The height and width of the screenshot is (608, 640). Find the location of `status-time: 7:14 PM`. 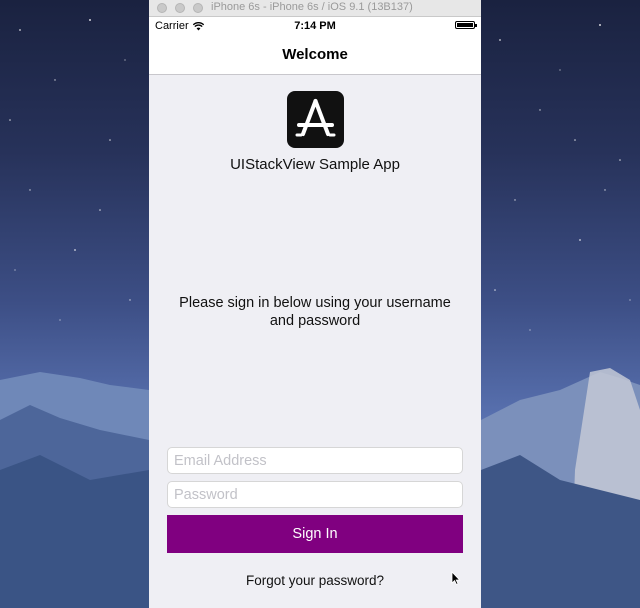

status-time: 7:14 PM is located at coordinates (315, 26).